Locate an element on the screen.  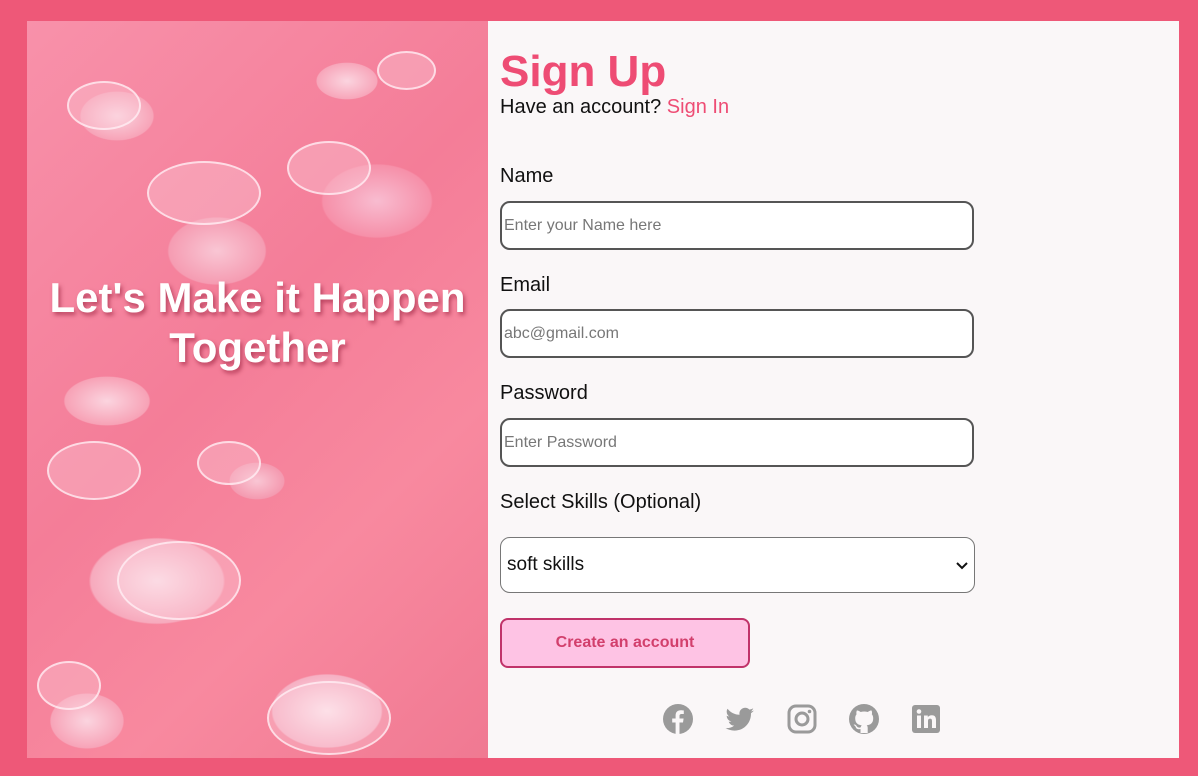
sign-in-link: Sign In is located at coordinates (698, 107).